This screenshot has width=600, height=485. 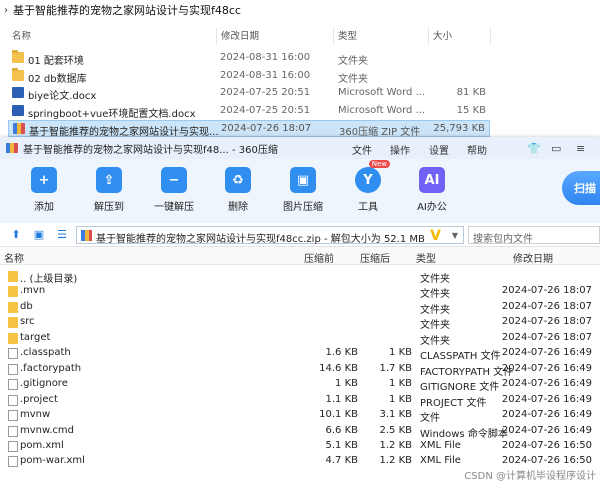 I want to click on new-badge: New, so click(x=379, y=164).